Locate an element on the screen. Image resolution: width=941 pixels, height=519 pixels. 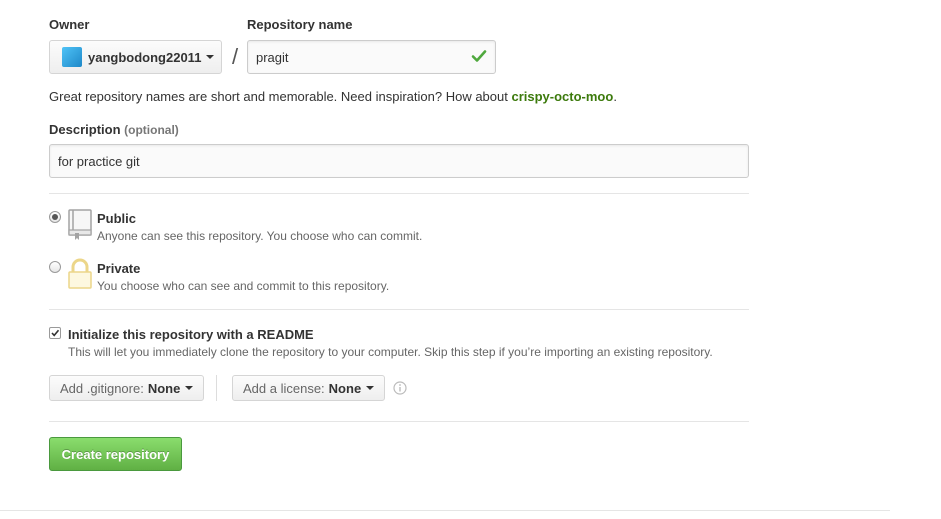
hint-suffix: . is located at coordinates (615, 96).